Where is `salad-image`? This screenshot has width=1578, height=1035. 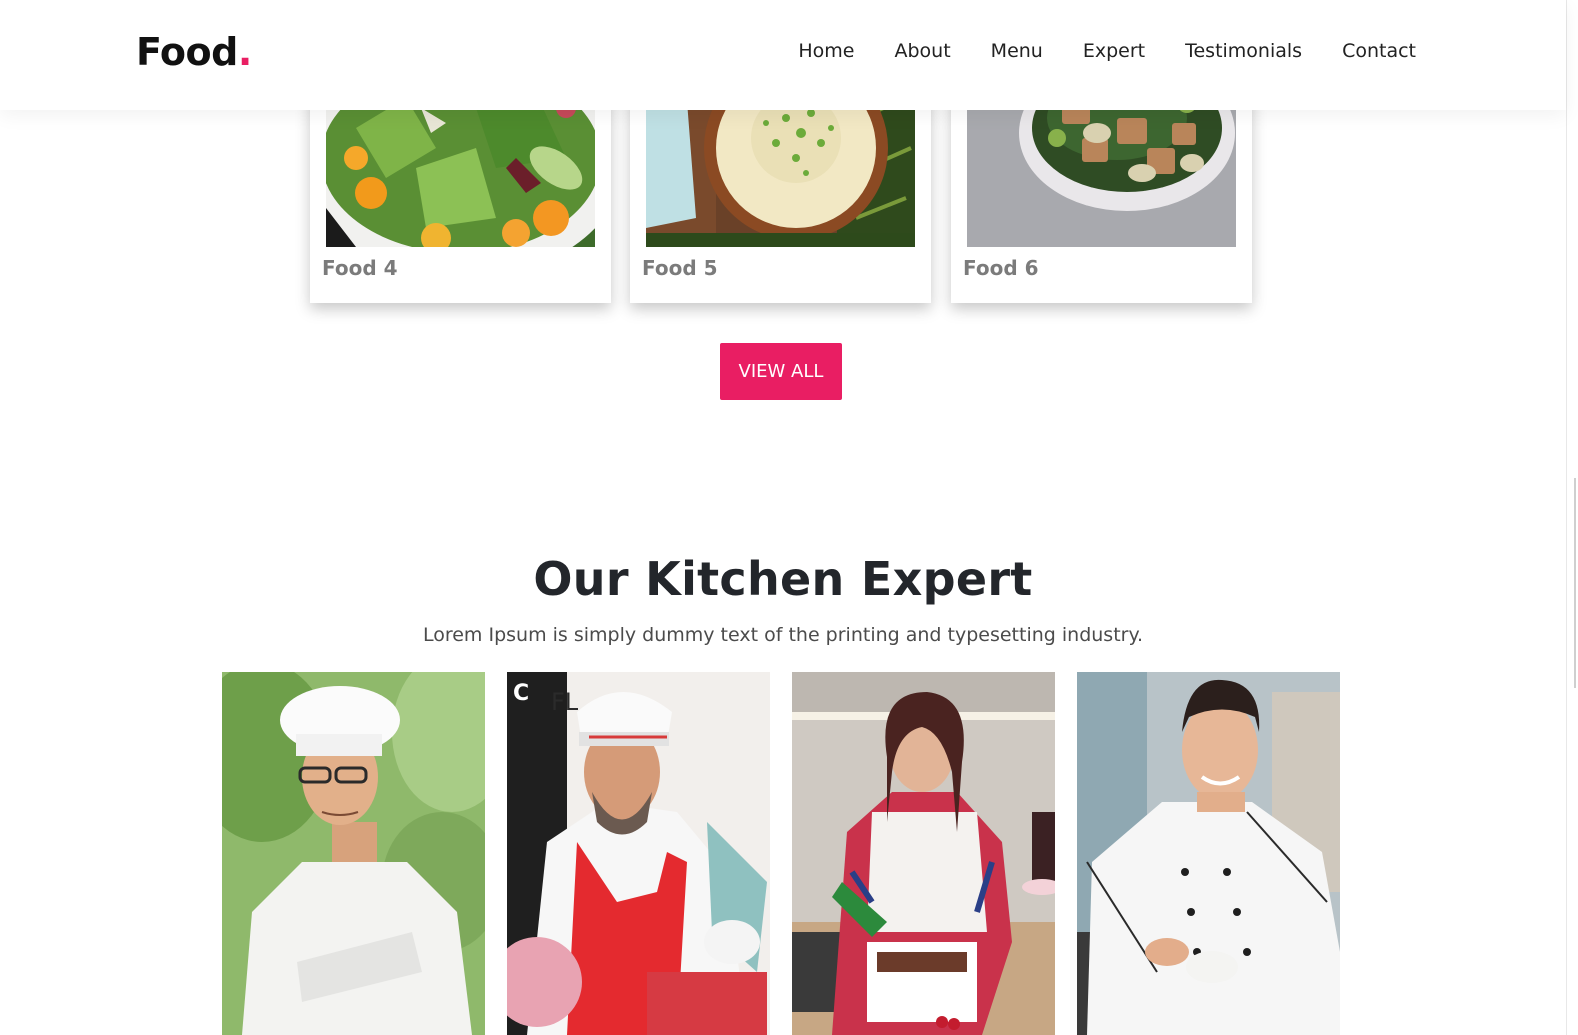 salad-image is located at coordinates (460, 167).